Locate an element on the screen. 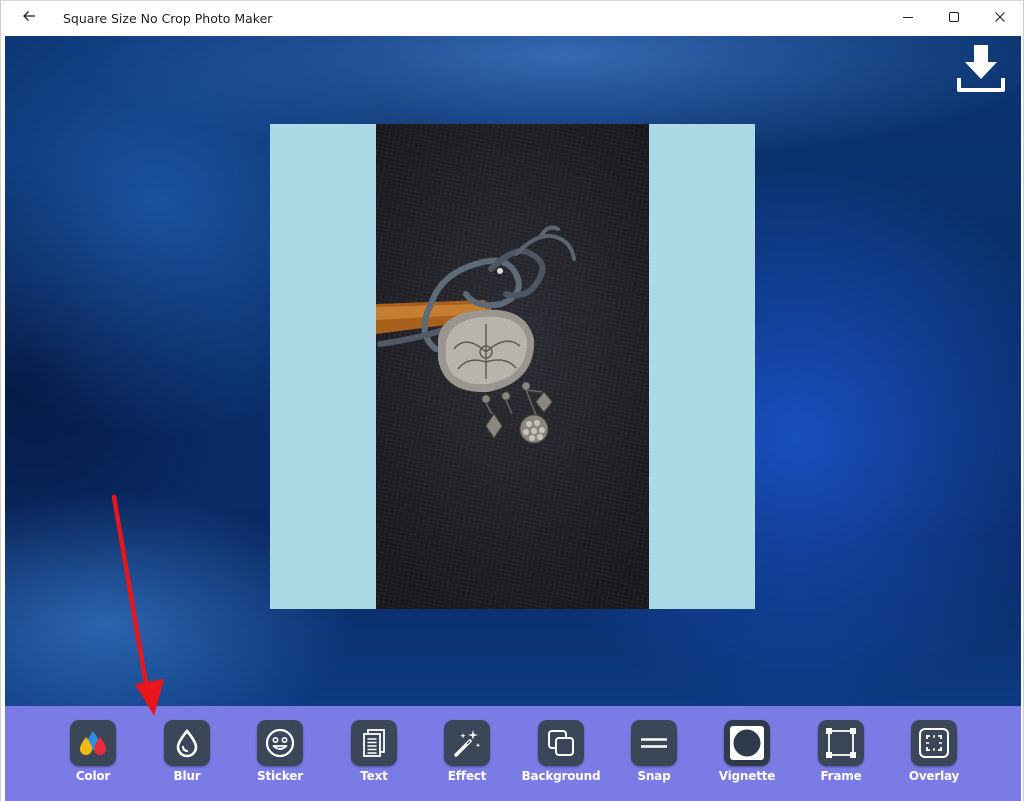 The height and width of the screenshot is (801, 1024). close-icon is located at coordinates (1000, 19).